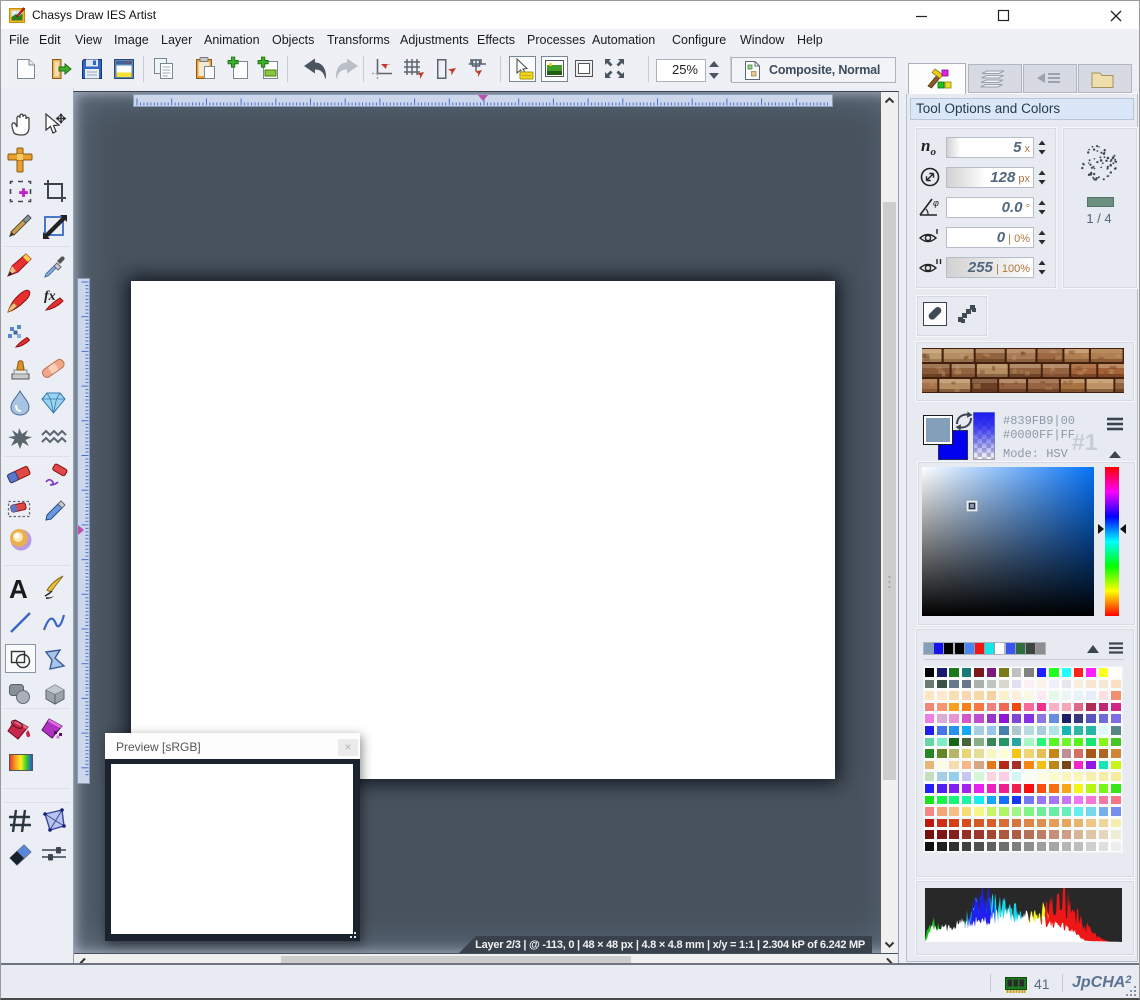 This screenshot has width=1140, height=1000. I want to click on svg-text: φ, so click(936, 203).